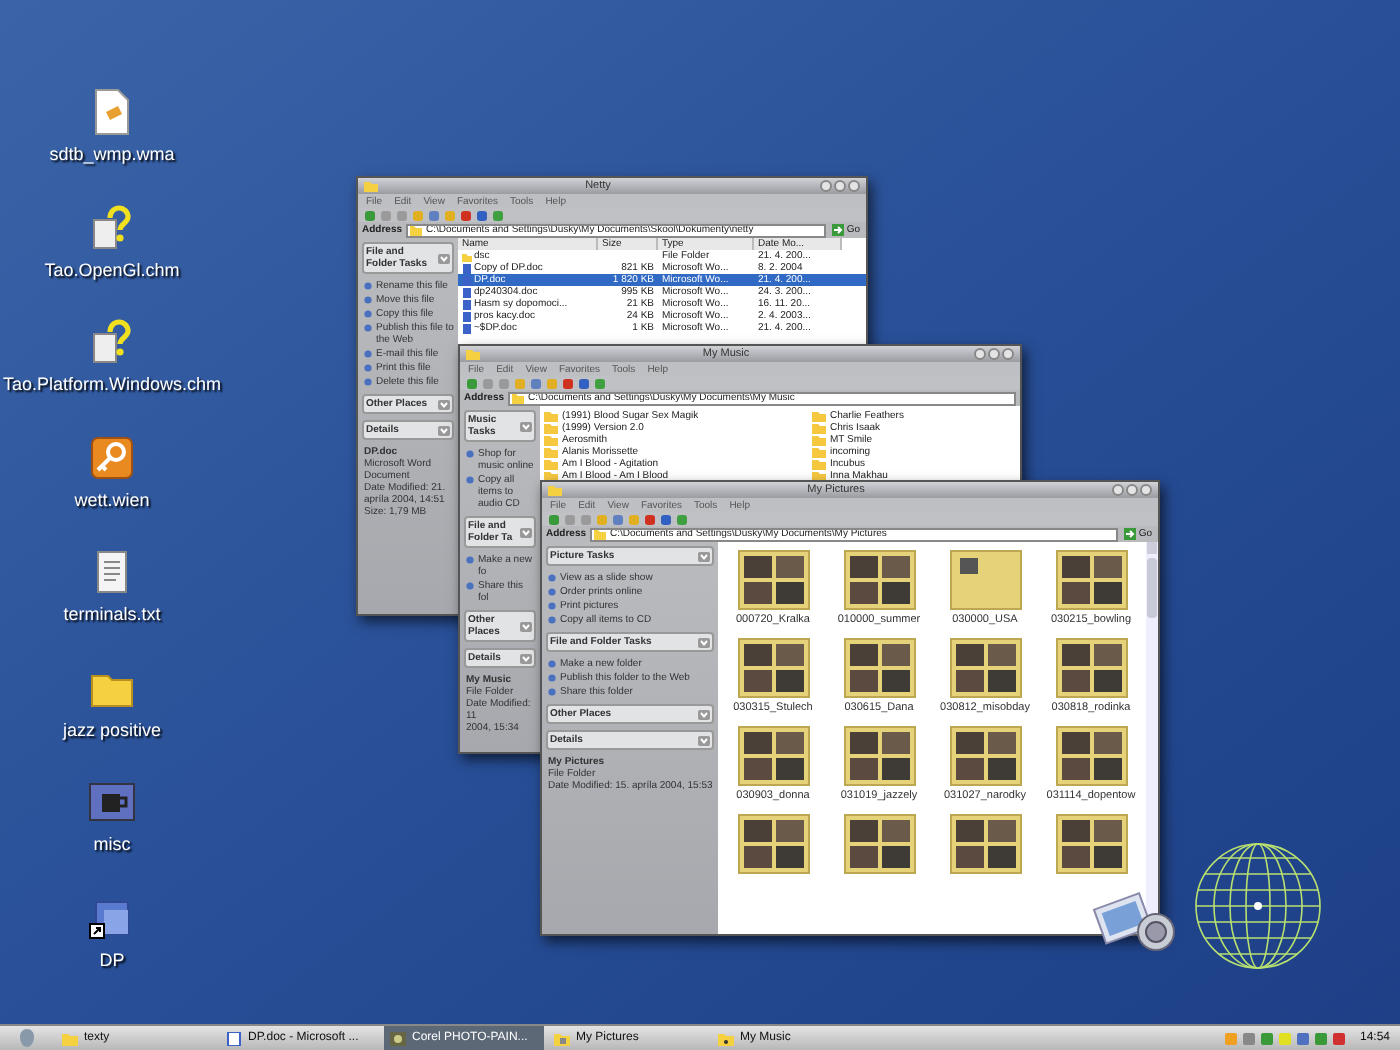 The image size is (1400, 1050). I want to click on folder-icon, so click(70, 1038).